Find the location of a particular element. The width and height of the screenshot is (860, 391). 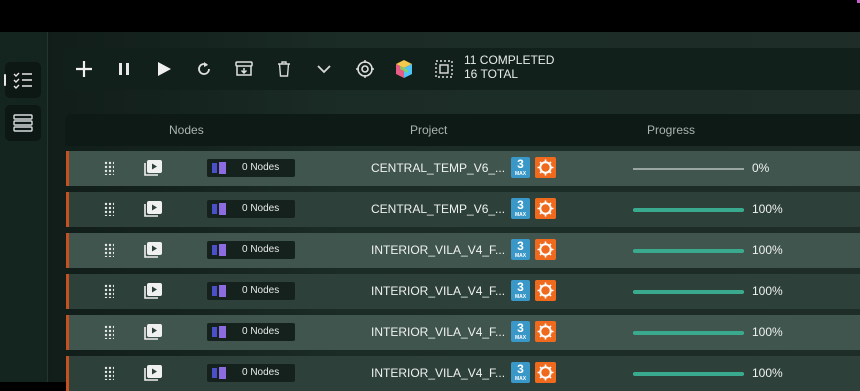

table-row: 0 Nodes CENTRAL_TEMP_V6_... 3 MAX 100% is located at coordinates (463, 209).